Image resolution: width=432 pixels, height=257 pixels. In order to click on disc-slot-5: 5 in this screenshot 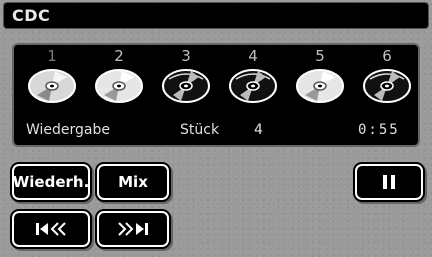, I will do `click(320, 82)`.